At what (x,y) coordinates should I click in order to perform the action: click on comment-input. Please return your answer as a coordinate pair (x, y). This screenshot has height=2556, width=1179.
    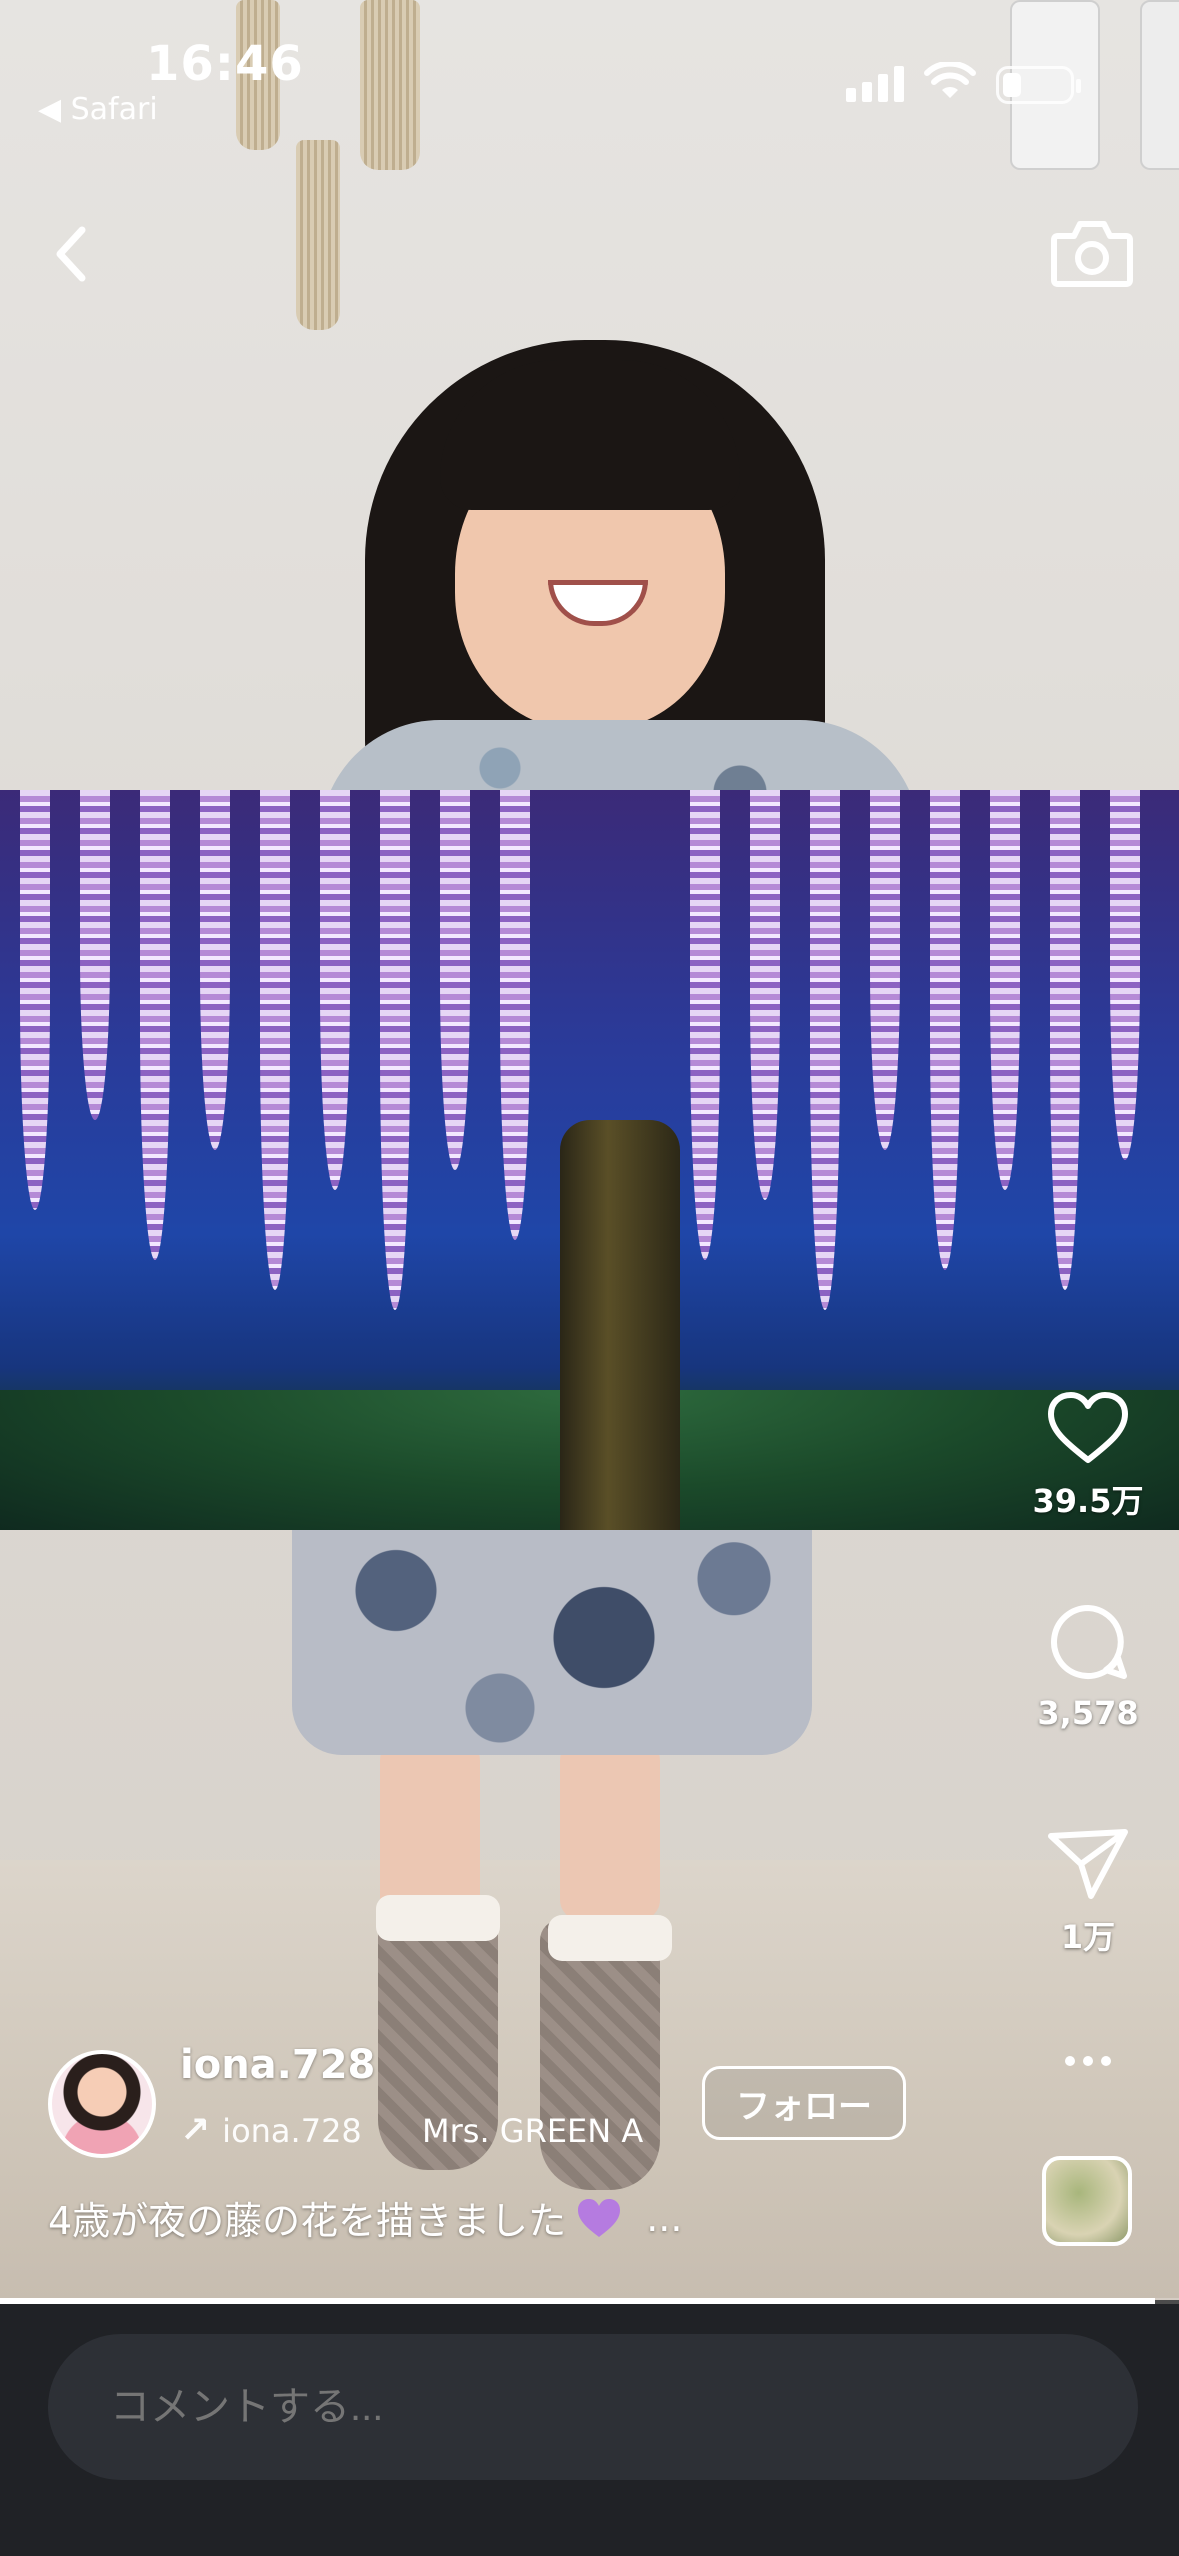
    Looking at the image, I should click on (593, 2407).